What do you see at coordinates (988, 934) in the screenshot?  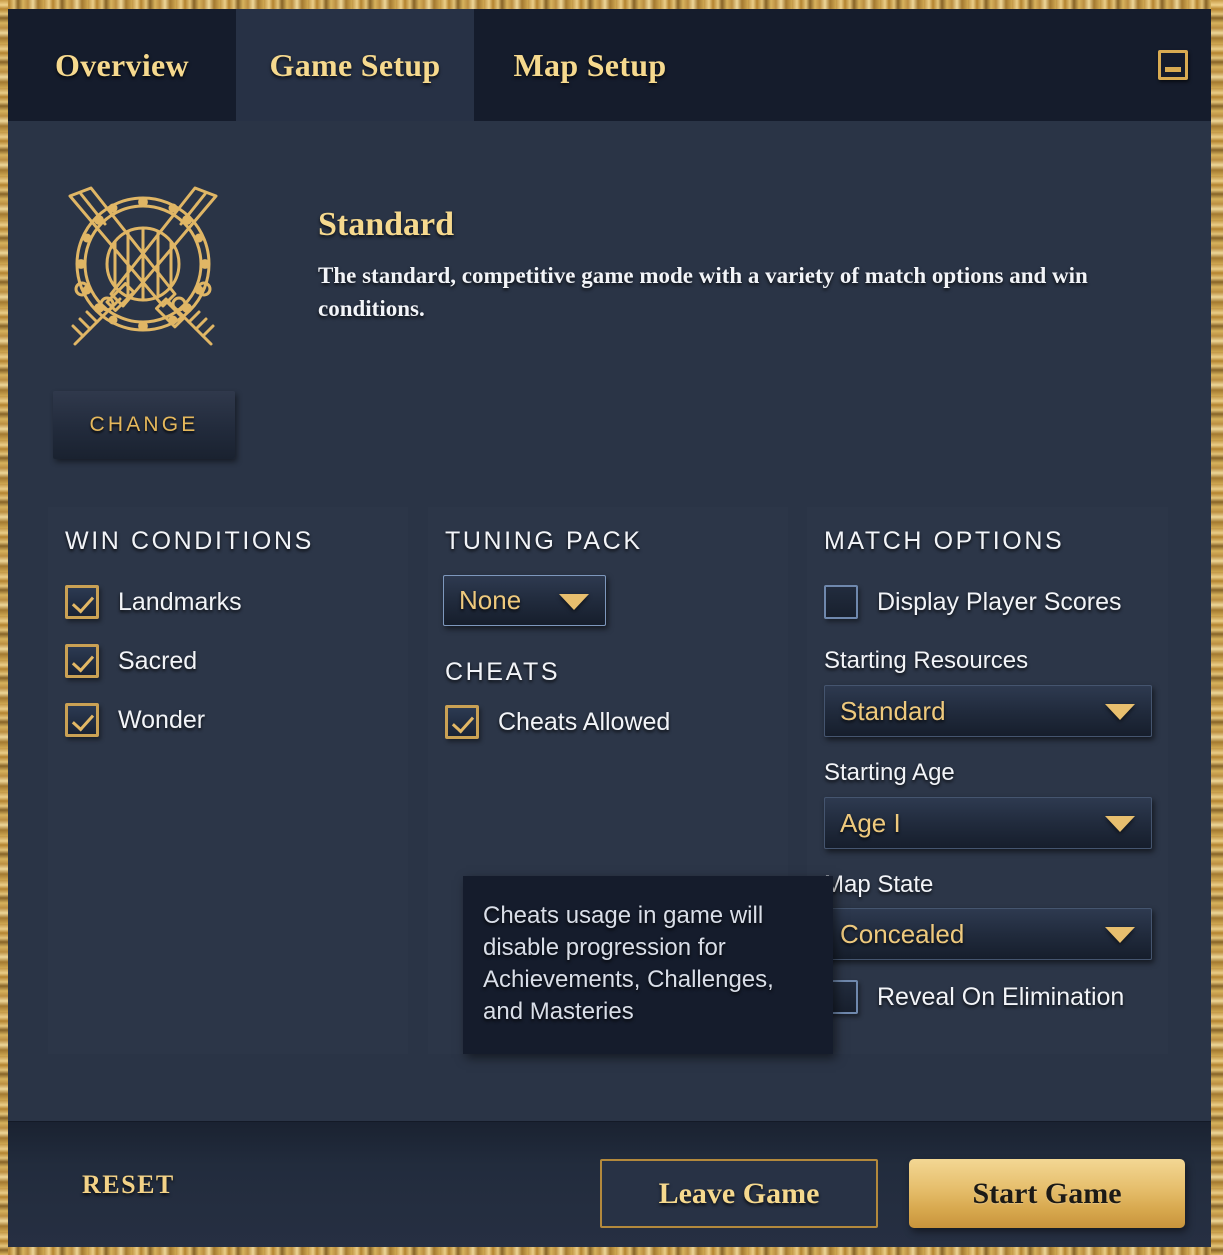 I see `map-state-dropdown: Concealed` at bounding box center [988, 934].